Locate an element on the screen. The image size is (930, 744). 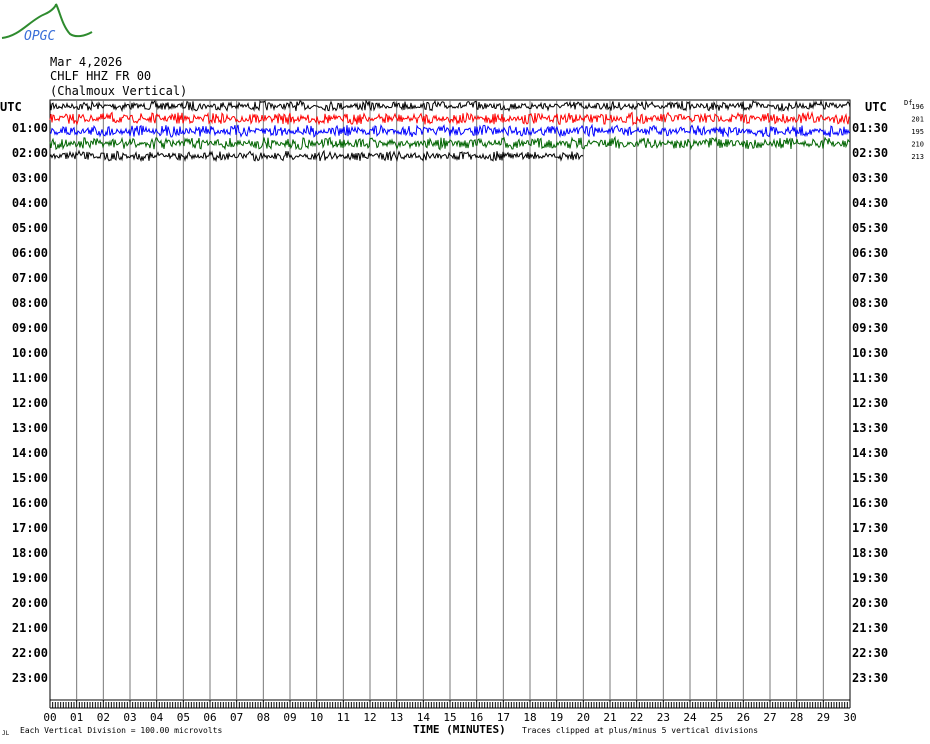
hour-label-right: 21:30 is located at coordinates (870, 628).